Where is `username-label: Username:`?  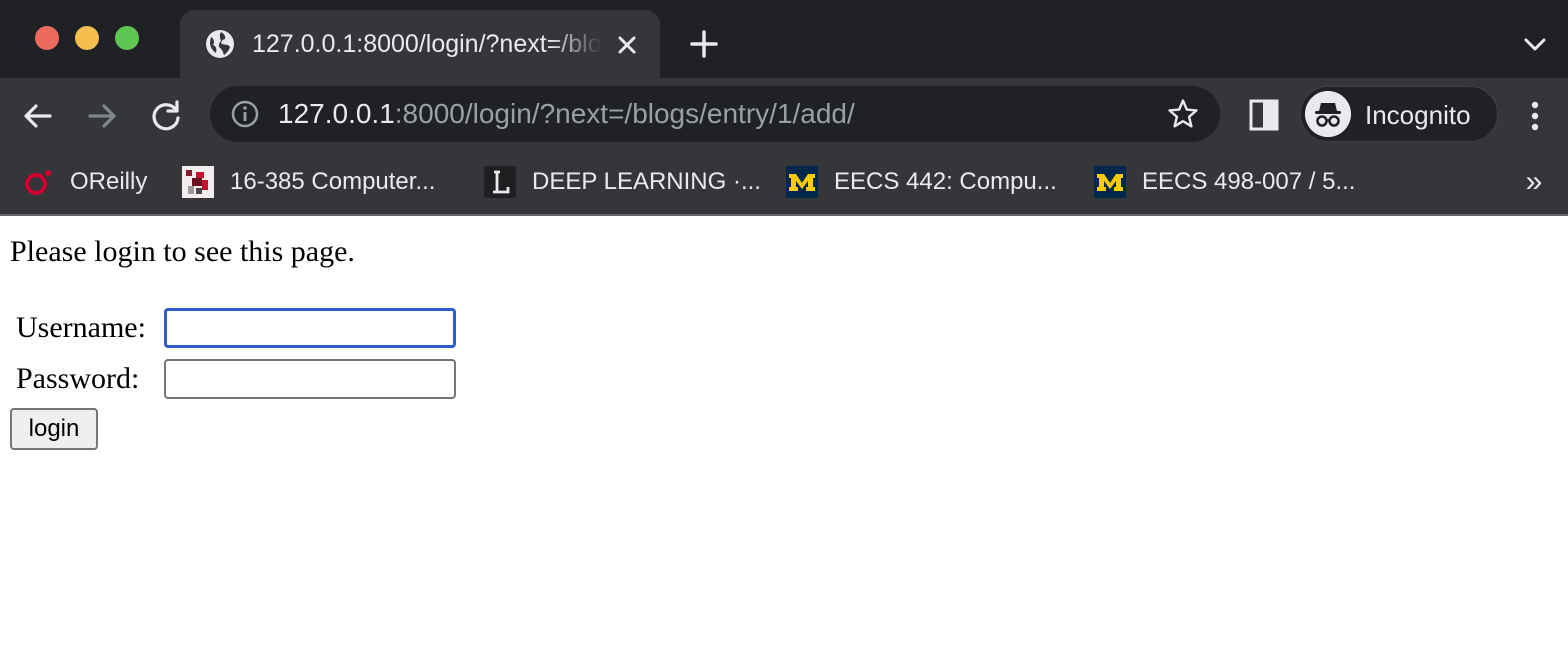 username-label: Username: is located at coordinates (81, 327).